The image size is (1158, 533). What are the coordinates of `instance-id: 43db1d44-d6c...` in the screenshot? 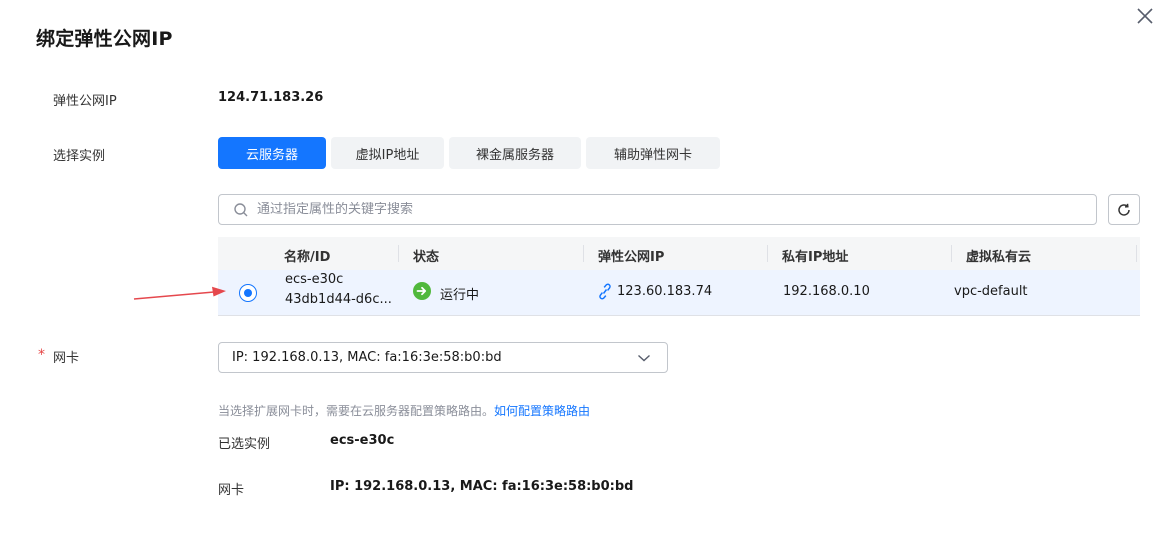 It's located at (338, 299).